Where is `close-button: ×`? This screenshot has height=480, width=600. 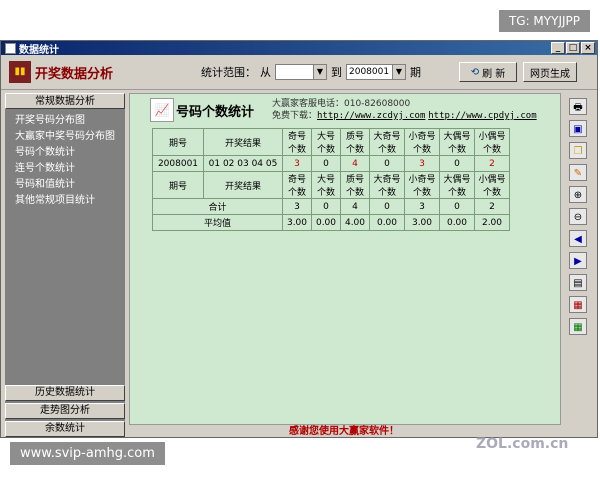 close-button: × is located at coordinates (588, 48).